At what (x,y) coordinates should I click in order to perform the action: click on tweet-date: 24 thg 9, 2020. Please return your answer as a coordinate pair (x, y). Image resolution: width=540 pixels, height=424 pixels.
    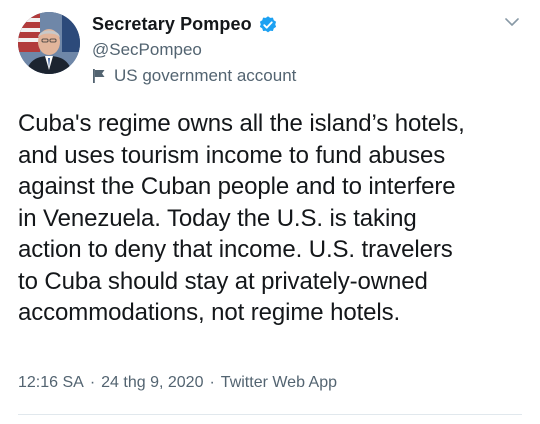
    Looking at the image, I should click on (152, 383).